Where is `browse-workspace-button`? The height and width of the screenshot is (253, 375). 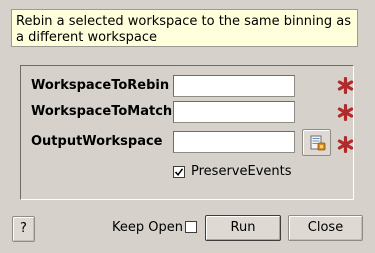
browse-workspace-button is located at coordinates (316, 142).